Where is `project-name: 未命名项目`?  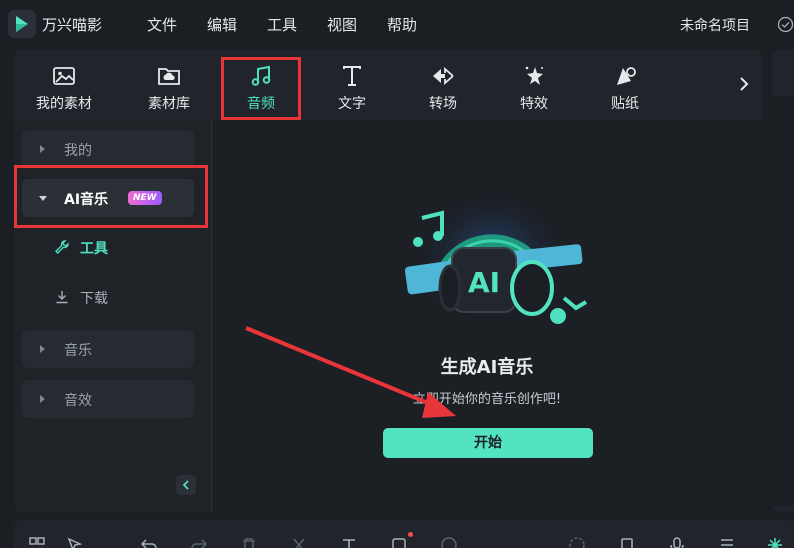 project-name: 未命名项目 is located at coordinates (715, 25).